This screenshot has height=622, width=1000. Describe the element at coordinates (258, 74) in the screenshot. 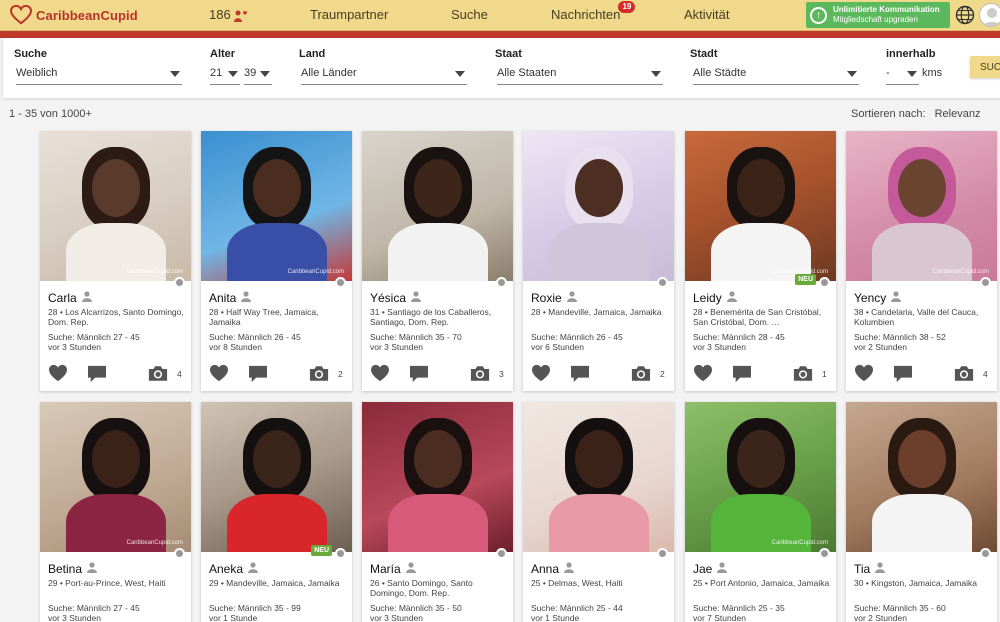

I see `age-max-select: 39` at that location.